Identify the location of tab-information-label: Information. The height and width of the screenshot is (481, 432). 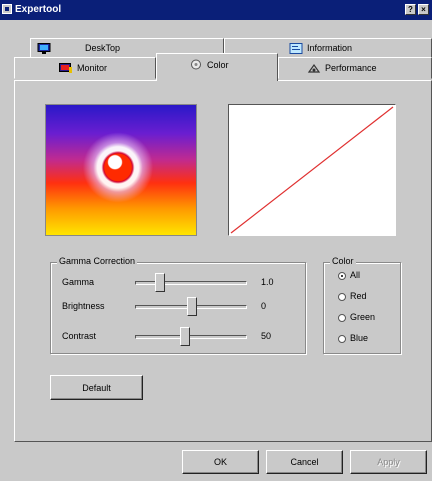
(330, 48).